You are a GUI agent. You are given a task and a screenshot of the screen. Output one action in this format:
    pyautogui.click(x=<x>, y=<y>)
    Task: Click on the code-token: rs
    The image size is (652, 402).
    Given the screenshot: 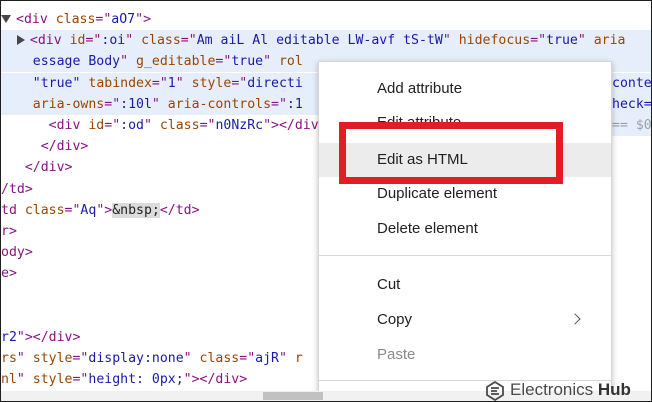 What is the action you would take?
    pyautogui.click(x=9, y=359)
    